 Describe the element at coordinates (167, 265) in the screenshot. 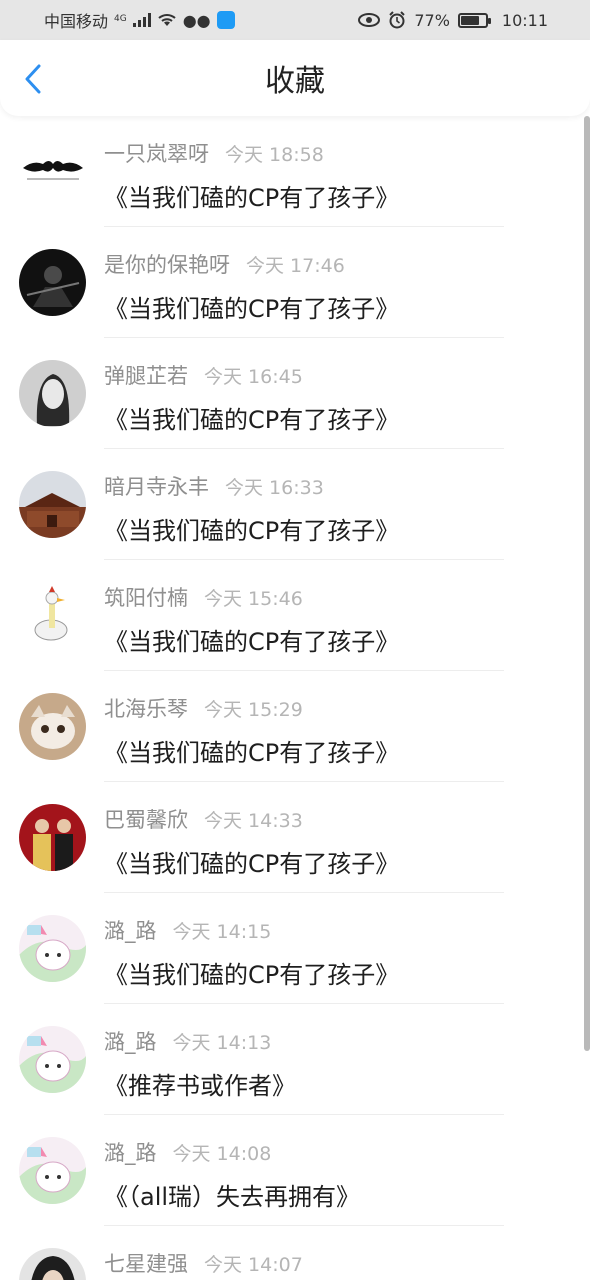

I see `username: 是你的保艳呀` at that location.